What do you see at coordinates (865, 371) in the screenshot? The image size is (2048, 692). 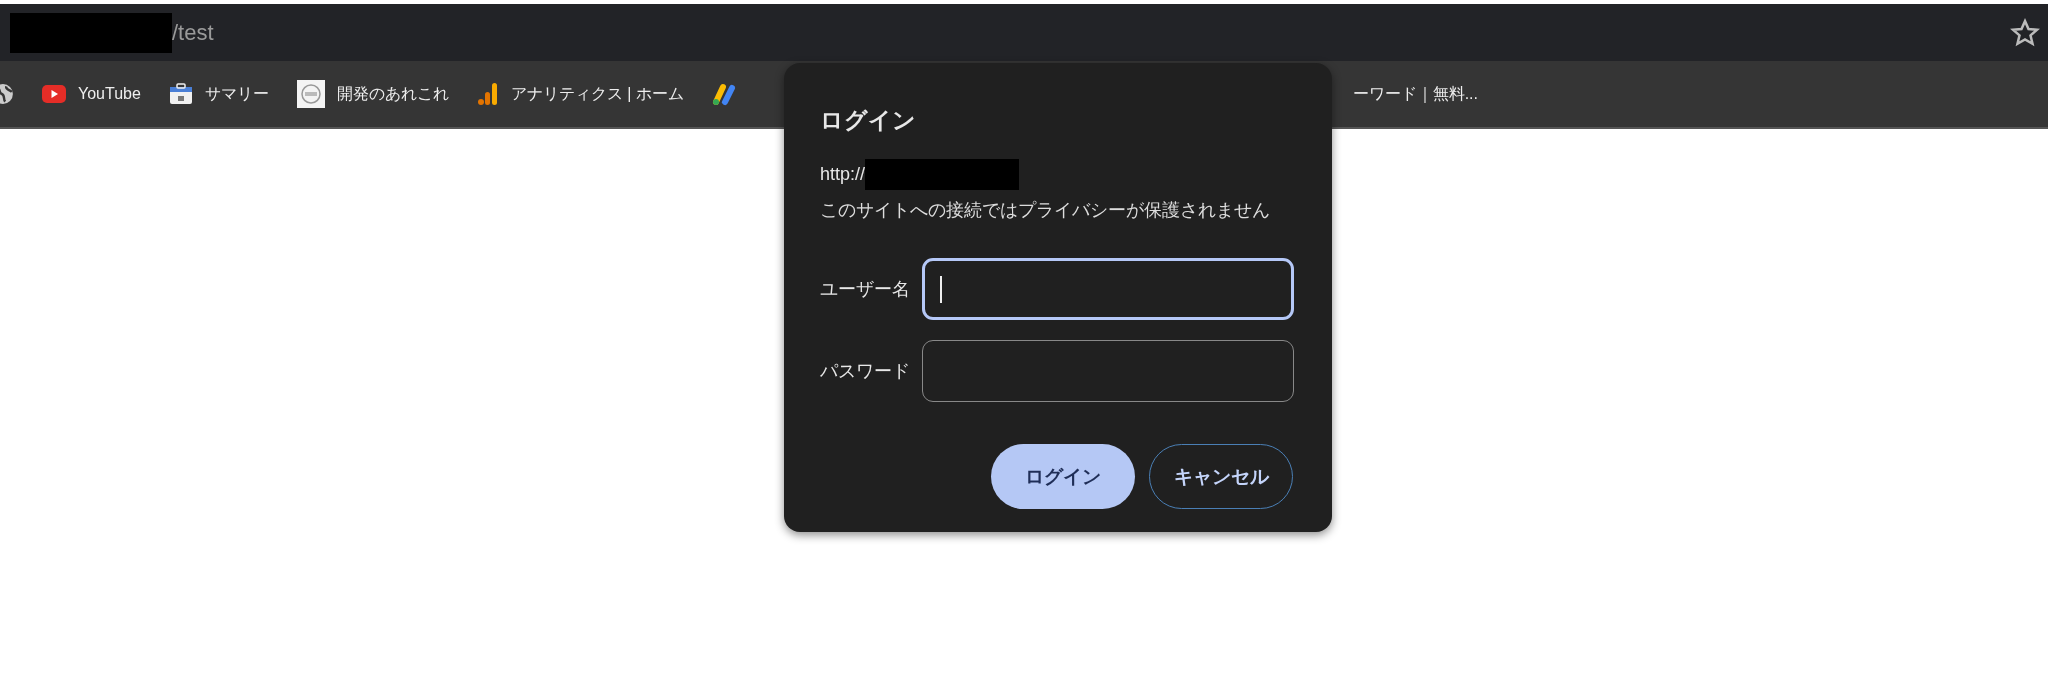 I see `field-label: パスワード` at bounding box center [865, 371].